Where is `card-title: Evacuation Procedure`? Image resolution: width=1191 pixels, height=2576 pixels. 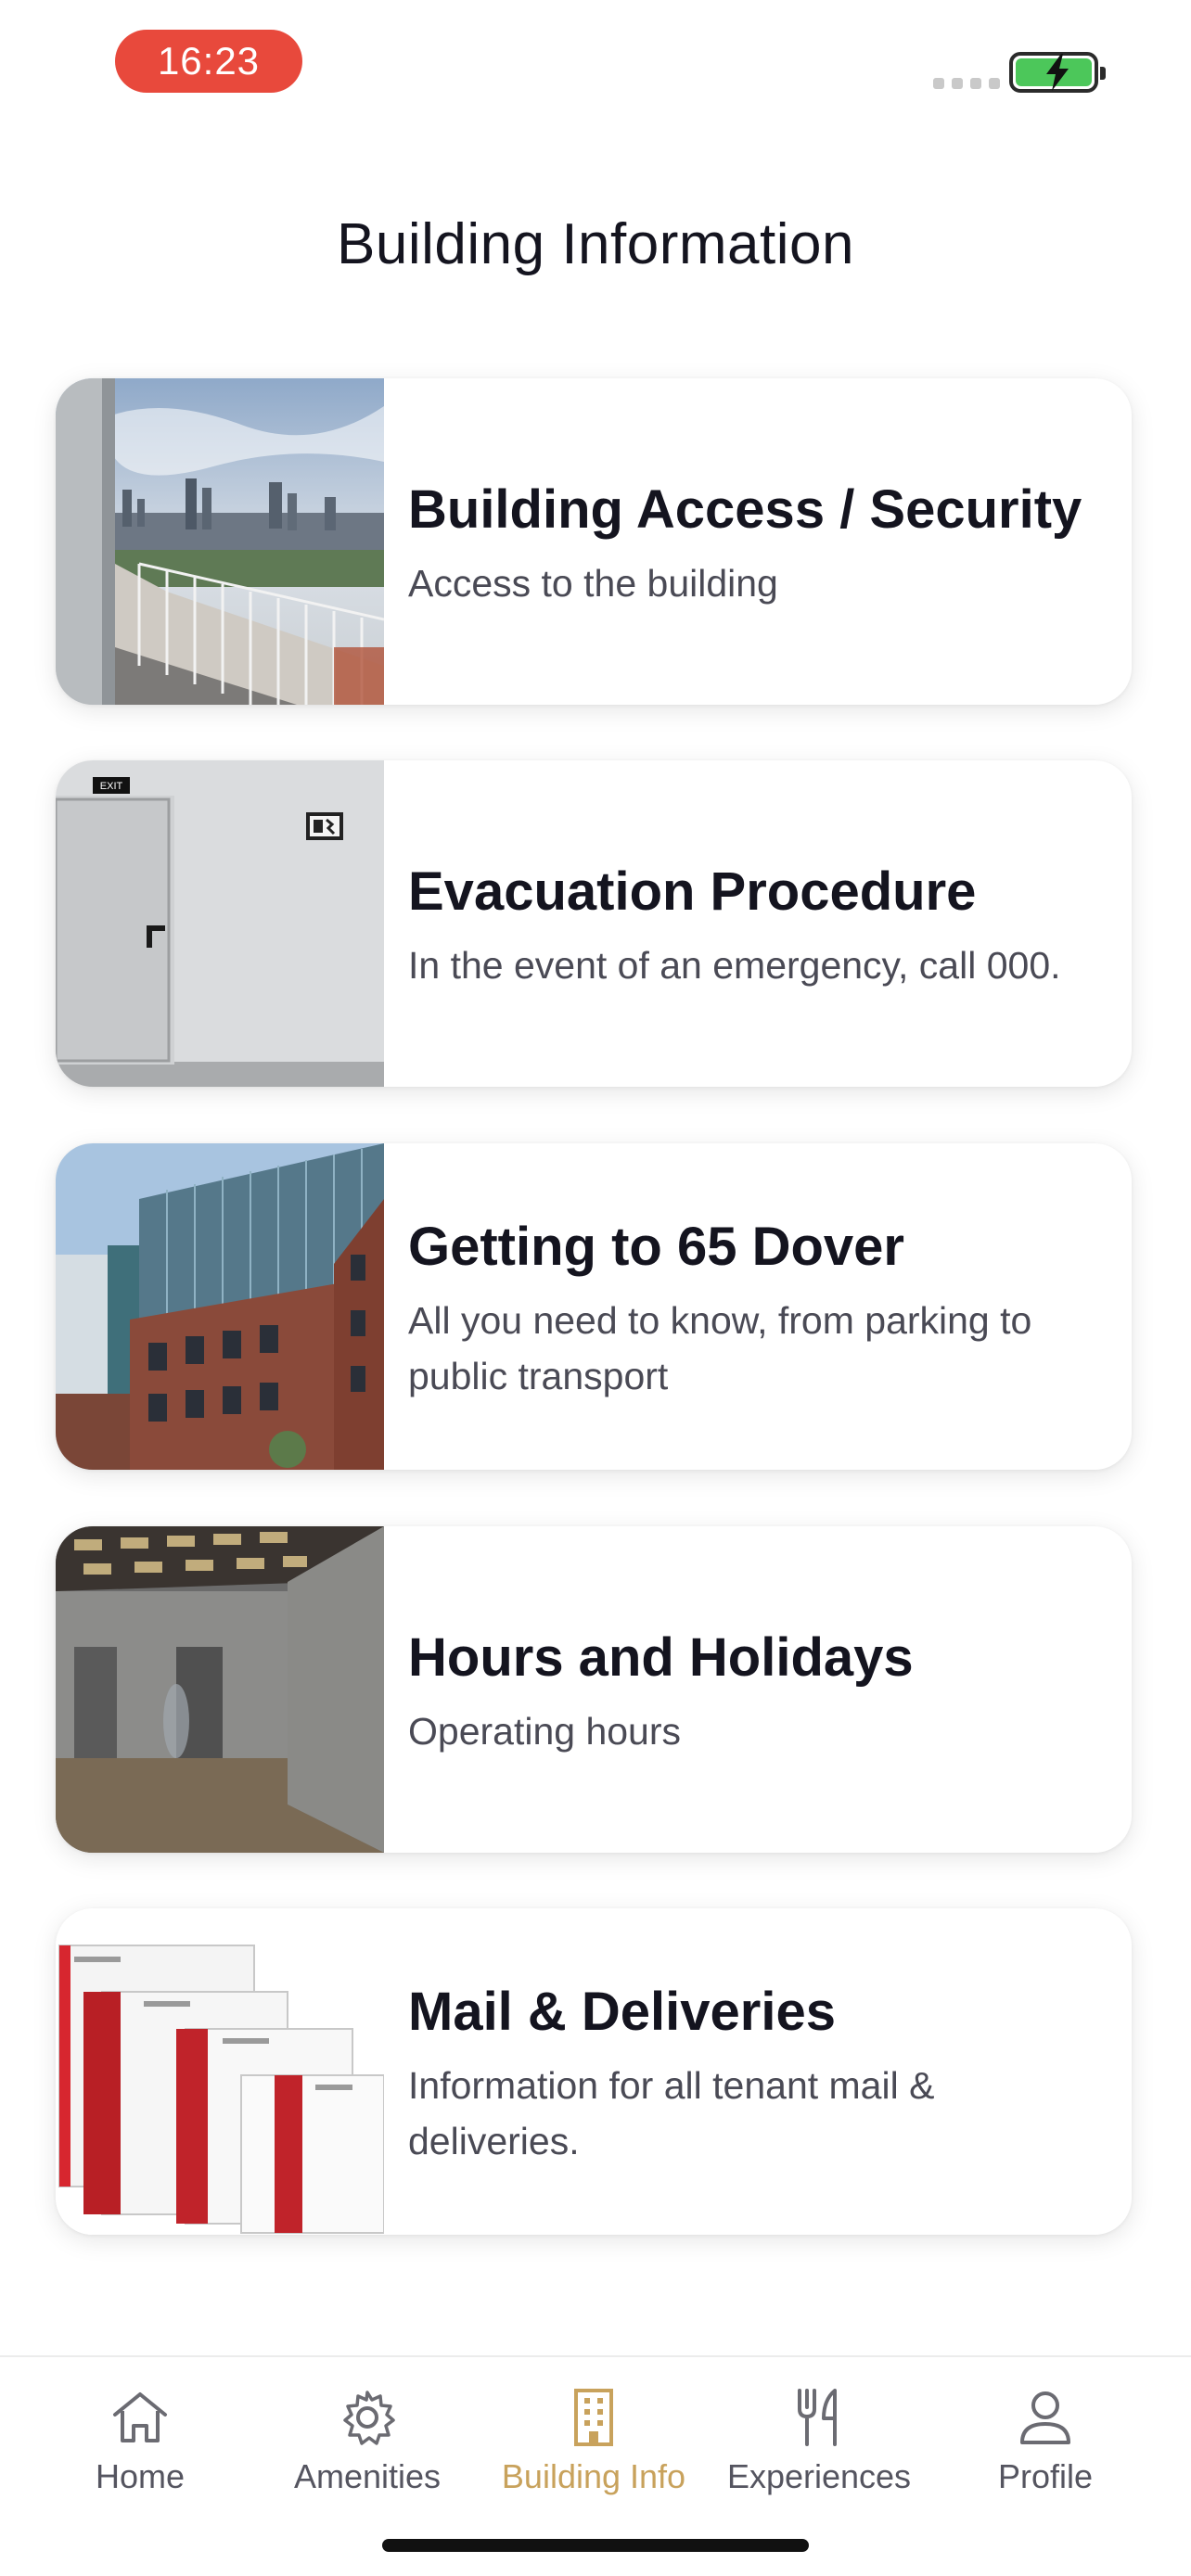 card-title: Evacuation Procedure is located at coordinates (692, 891).